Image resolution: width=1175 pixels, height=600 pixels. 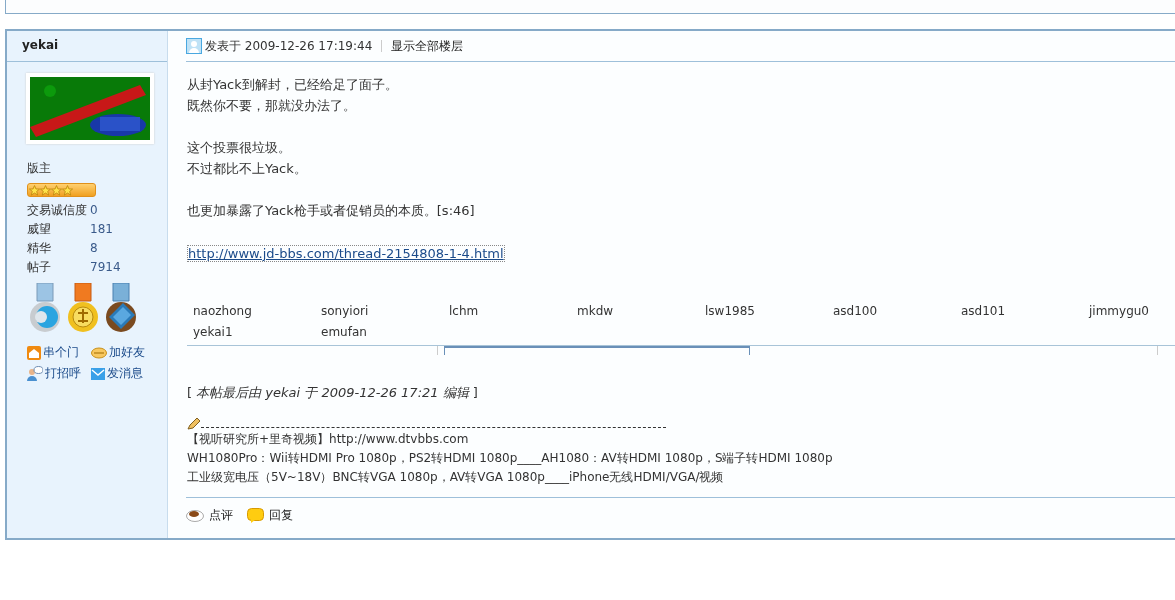 What do you see at coordinates (98, 373) in the screenshot?
I see `mail-icon` at bounding box center [98, 373].